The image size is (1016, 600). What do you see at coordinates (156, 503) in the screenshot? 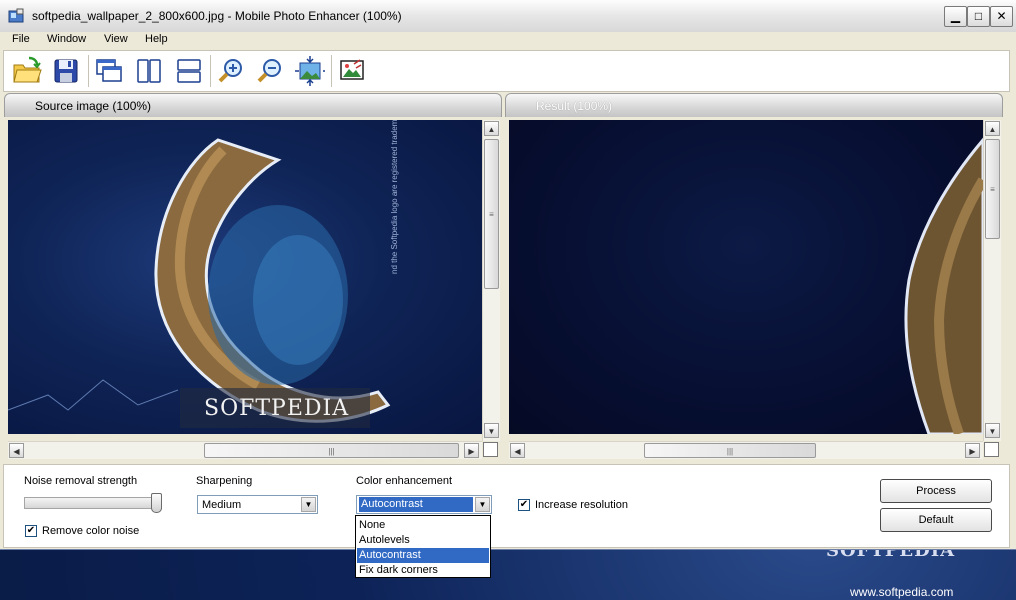
I see `noise-removal-slider-thumb` at bounding box center [156, 503].